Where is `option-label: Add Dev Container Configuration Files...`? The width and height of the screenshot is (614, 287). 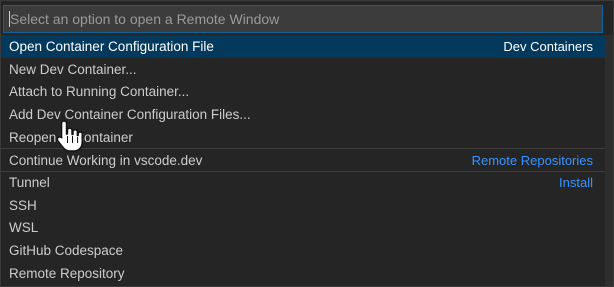 option-label: Add Dev Container Configuration Files... is located at coordinates (130, 114).